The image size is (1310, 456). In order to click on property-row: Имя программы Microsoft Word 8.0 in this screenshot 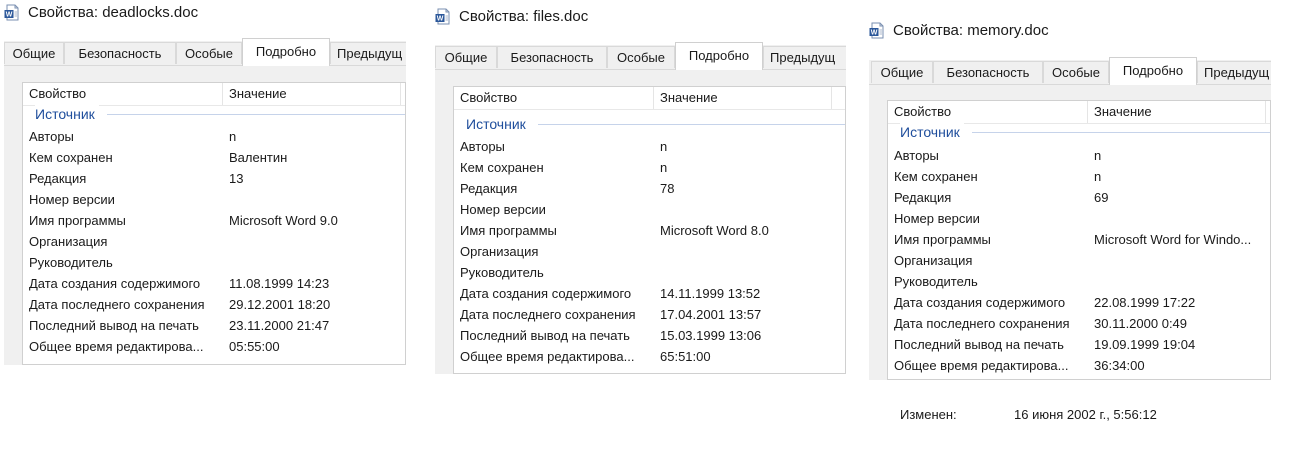, I will do `click(649, 230)`.